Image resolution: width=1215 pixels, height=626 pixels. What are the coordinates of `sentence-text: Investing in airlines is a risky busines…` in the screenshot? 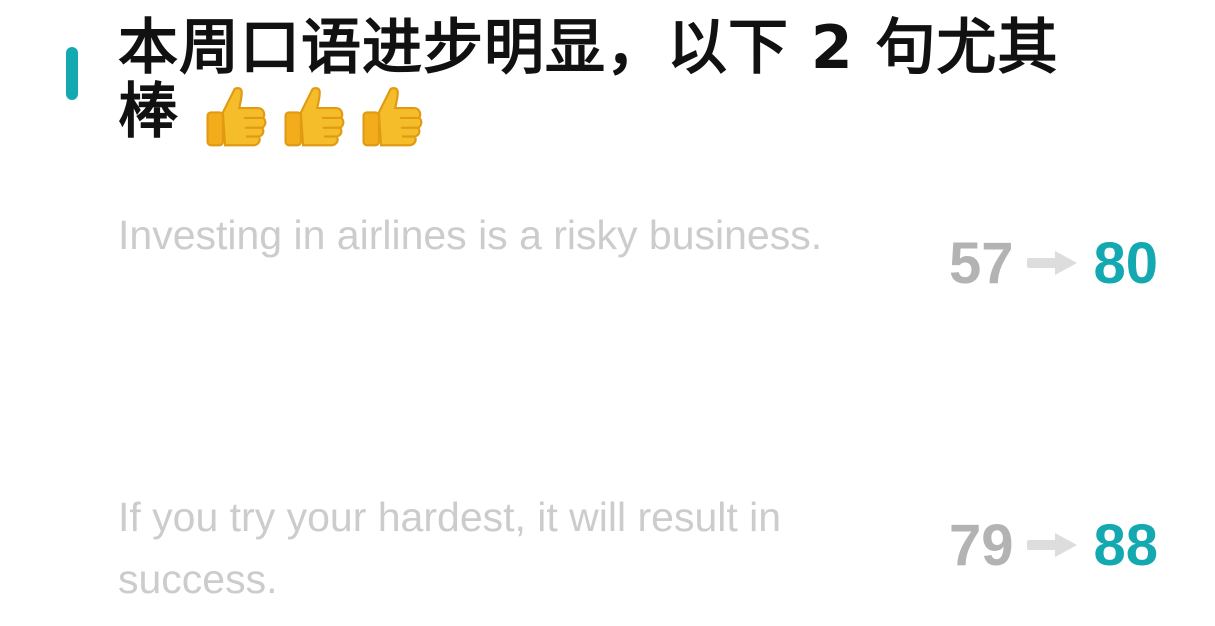 It's located at (470, 235).